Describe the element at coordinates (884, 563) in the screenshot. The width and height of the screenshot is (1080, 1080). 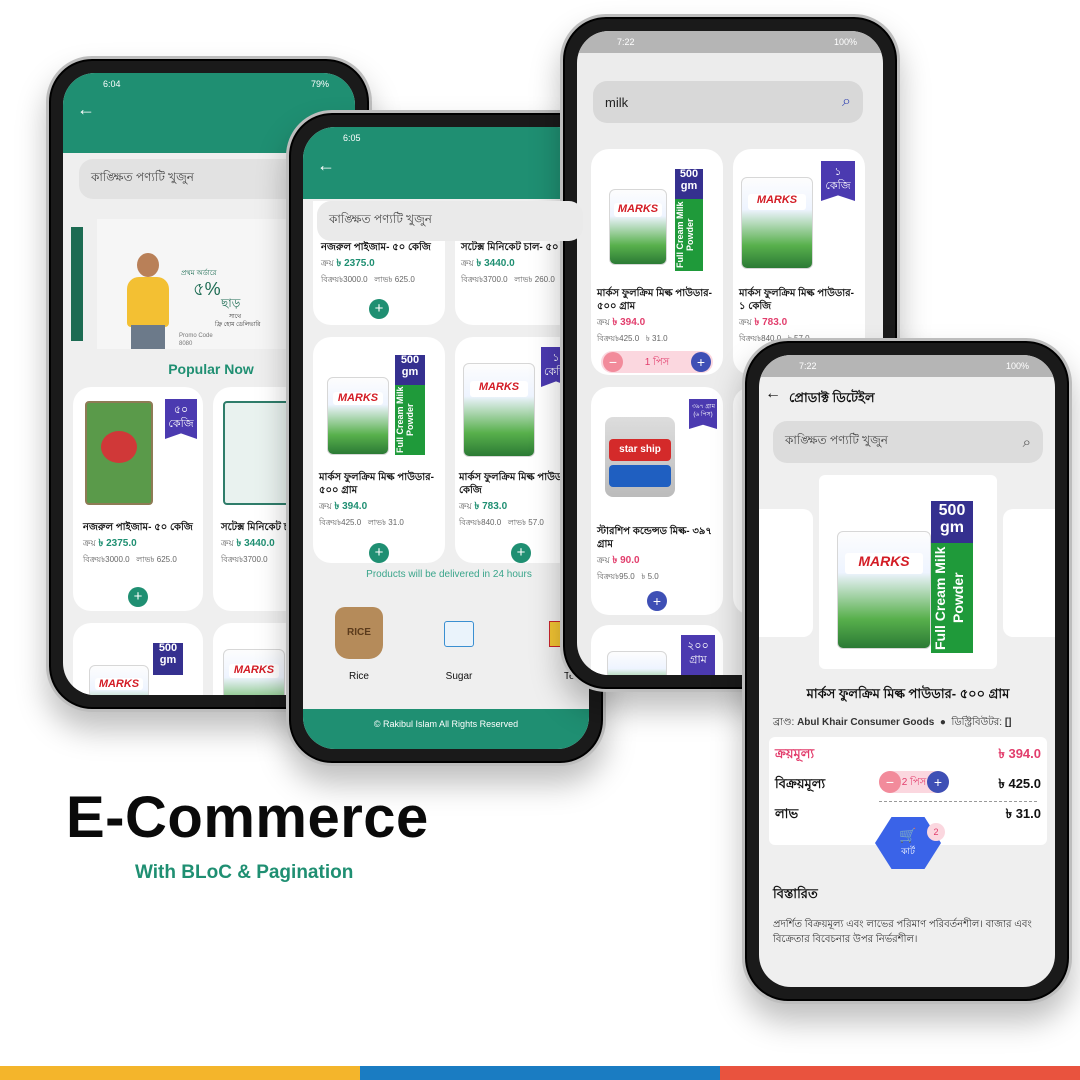
I see `bag-logo: MARKS` at that location.